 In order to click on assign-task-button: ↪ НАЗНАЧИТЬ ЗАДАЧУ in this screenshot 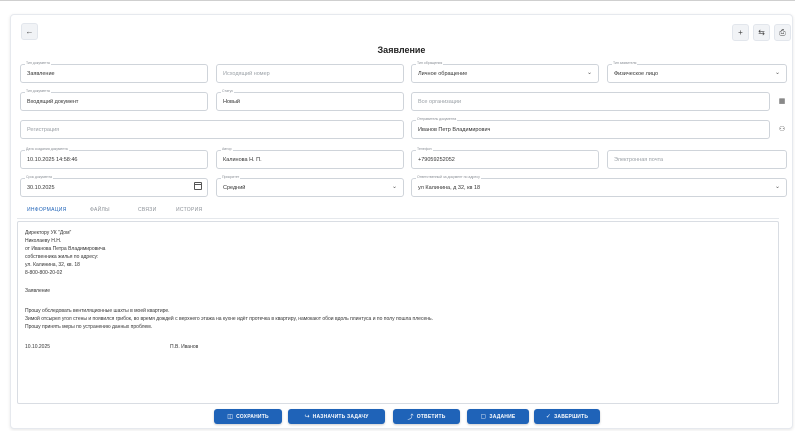, I will do `click(336, 416)`.